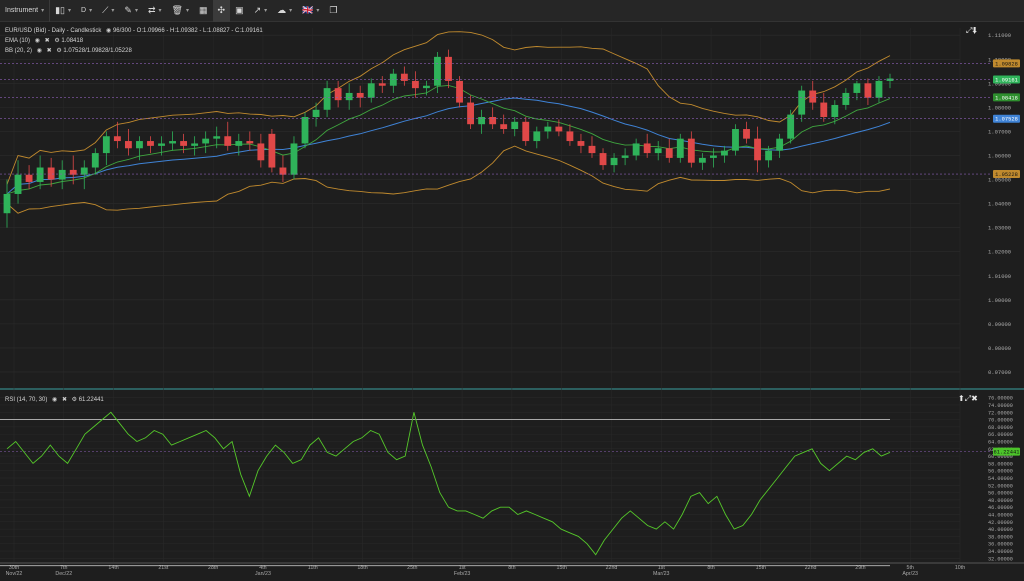 The height and width of the screenshot is (581, 1024). I want to click on share-icon: ↗, so click(257, 10).